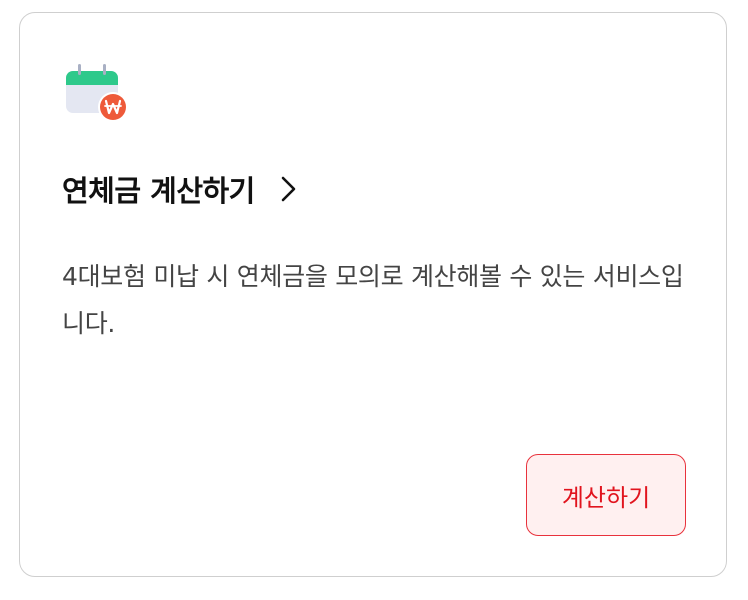 The width and height of the screenshot is (748, 600). Describe the element at coordinates (158, 191) in the screenshot. I see `card-title: 연체금 계산하기` at that location.